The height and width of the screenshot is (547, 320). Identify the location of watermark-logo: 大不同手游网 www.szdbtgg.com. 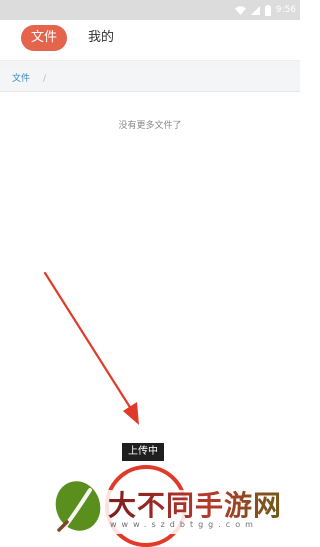
(175, 506).